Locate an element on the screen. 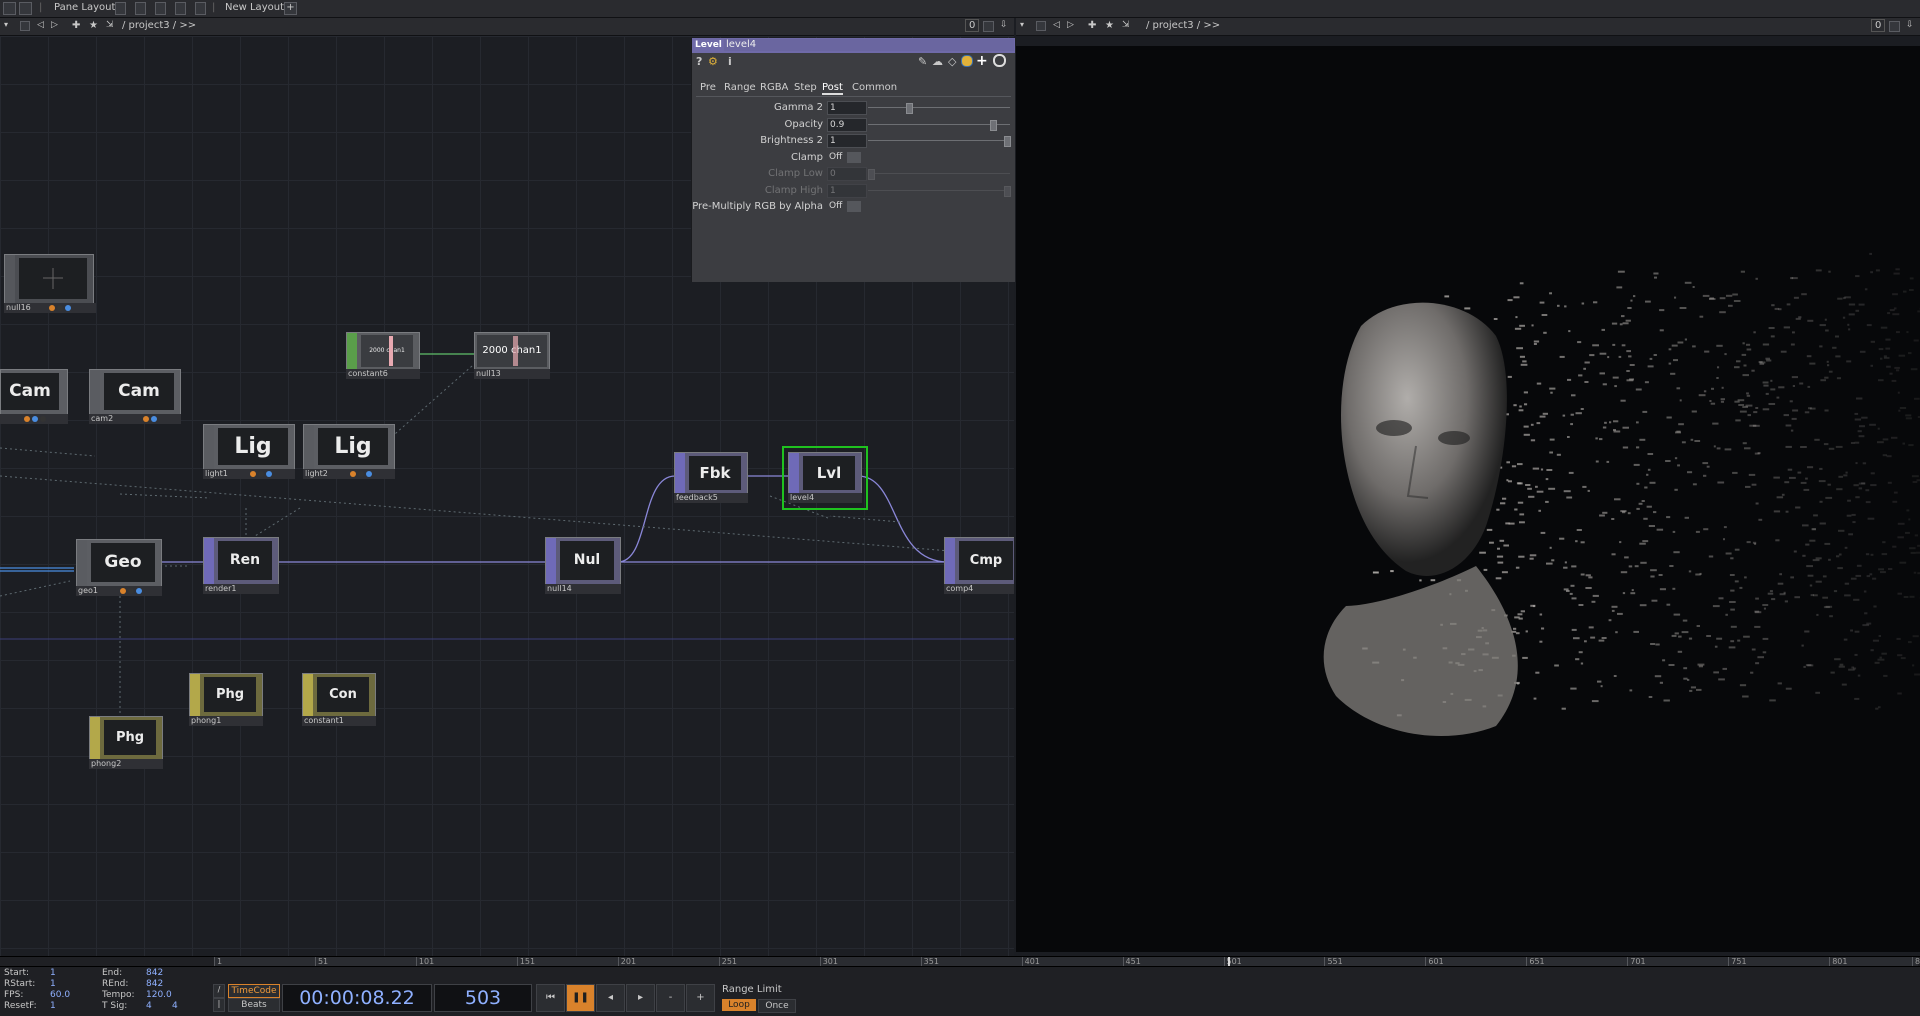 The image size is (1920, 1016). python-icon is located at coordinates (967, 61).